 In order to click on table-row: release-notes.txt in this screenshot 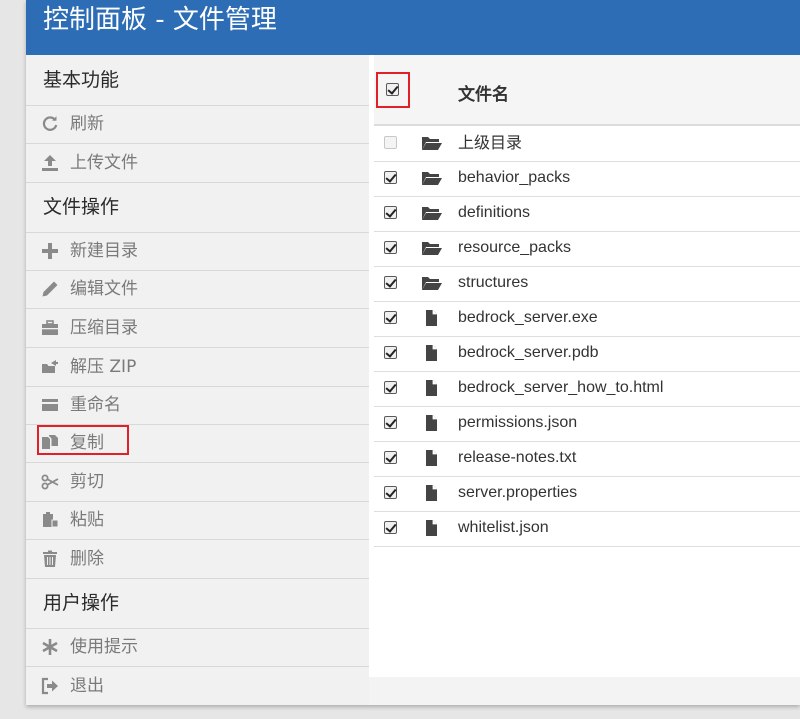, I will do `click(587, 459)`.